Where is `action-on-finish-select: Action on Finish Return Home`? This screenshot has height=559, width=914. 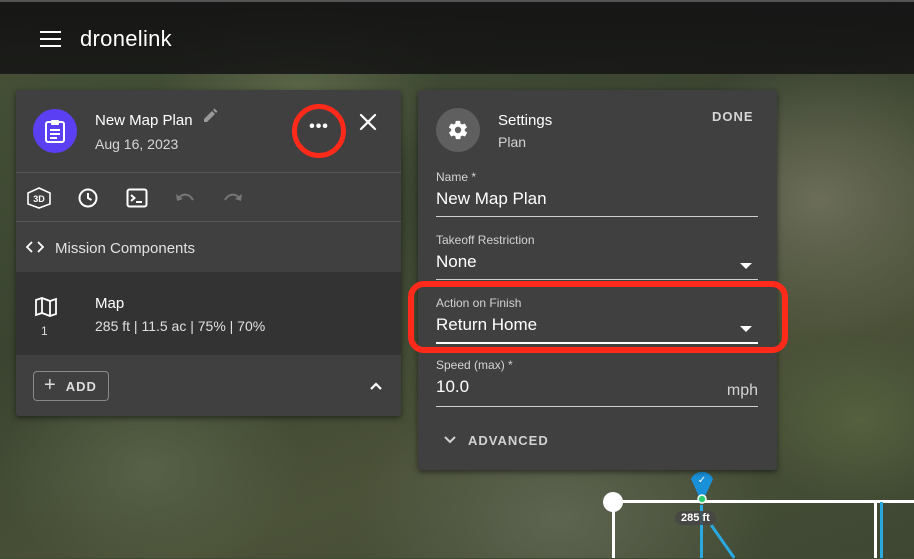 action-on-finish-select: Action on Finish Return Home is located at coordinates (597, 320).